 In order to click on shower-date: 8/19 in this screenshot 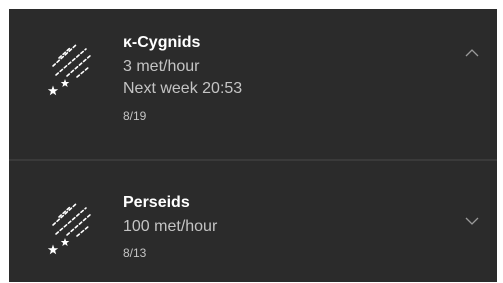, I will do `click(135, 116)`.